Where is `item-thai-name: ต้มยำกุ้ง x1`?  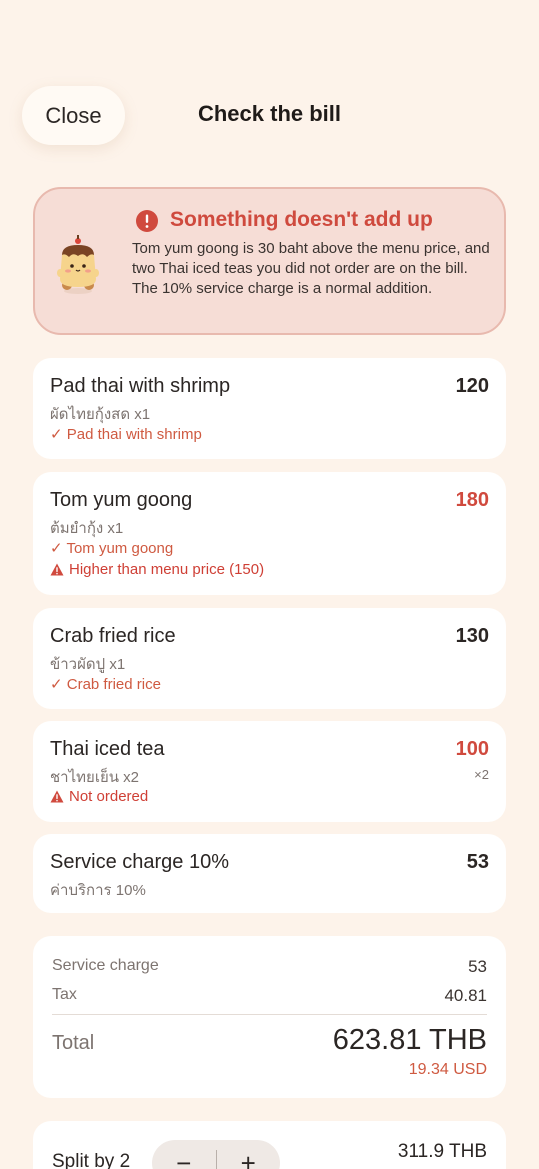 item-thai-name: ต้มยำกุ้ง x1 is located at coordinates (87, 528).